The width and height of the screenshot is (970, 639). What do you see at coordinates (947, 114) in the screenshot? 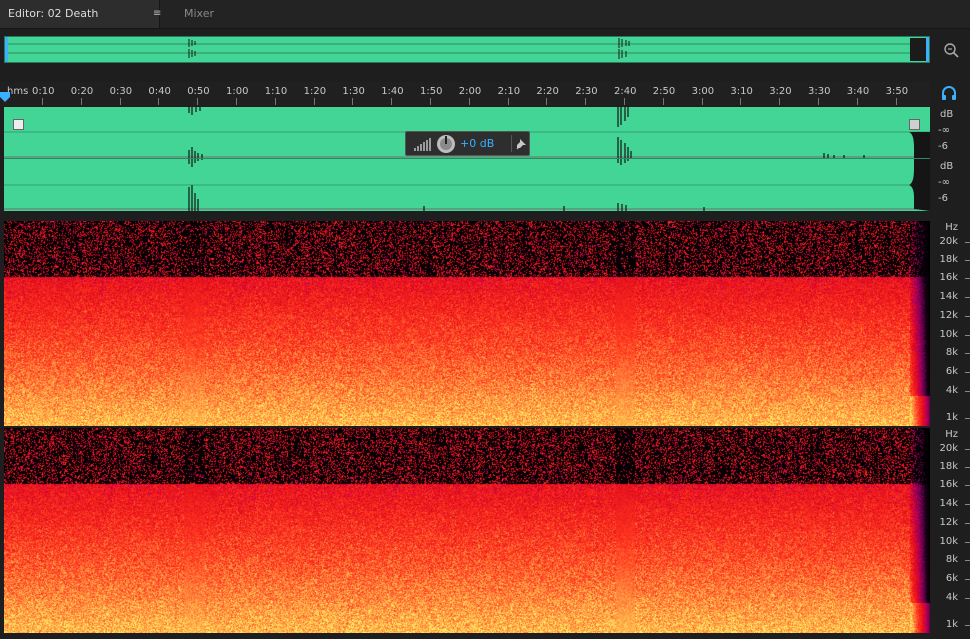
I see `db-unit-top: dB` at bounding box center [947, 114].